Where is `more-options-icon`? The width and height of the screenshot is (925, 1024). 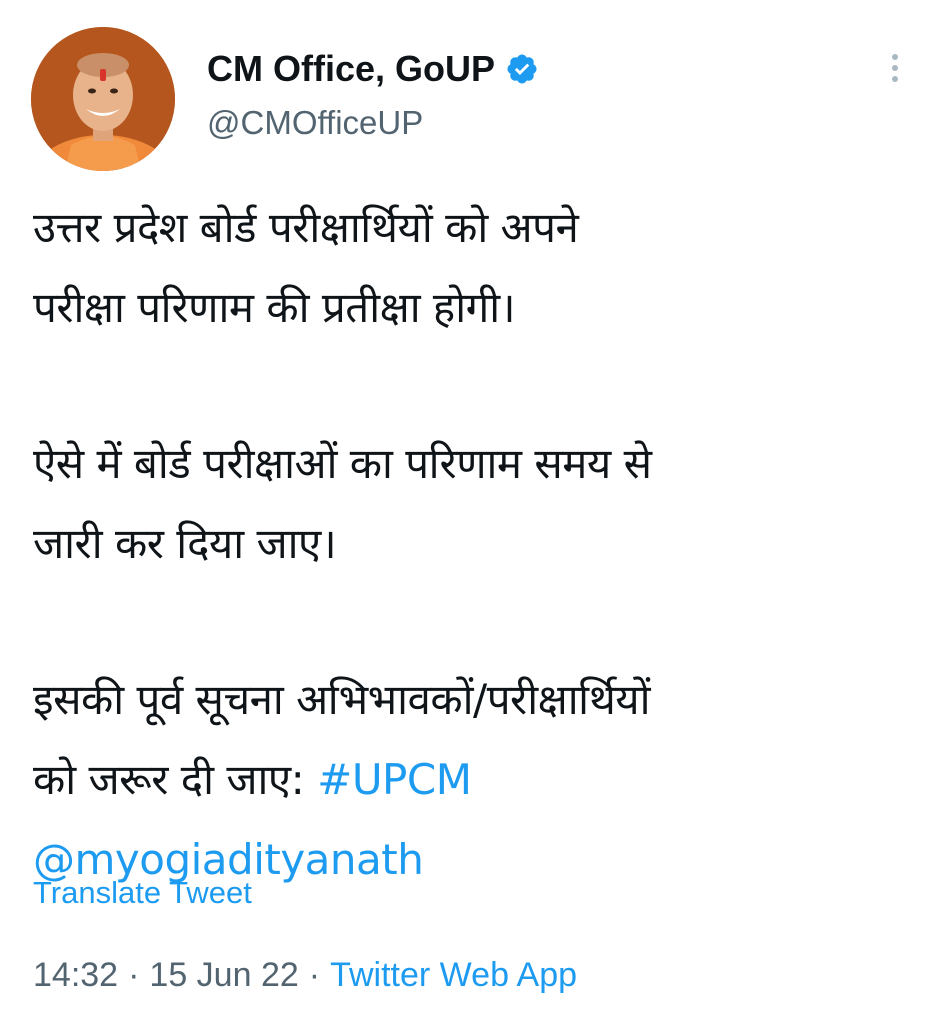
more-options-icon is located at coordinates (895, 68).